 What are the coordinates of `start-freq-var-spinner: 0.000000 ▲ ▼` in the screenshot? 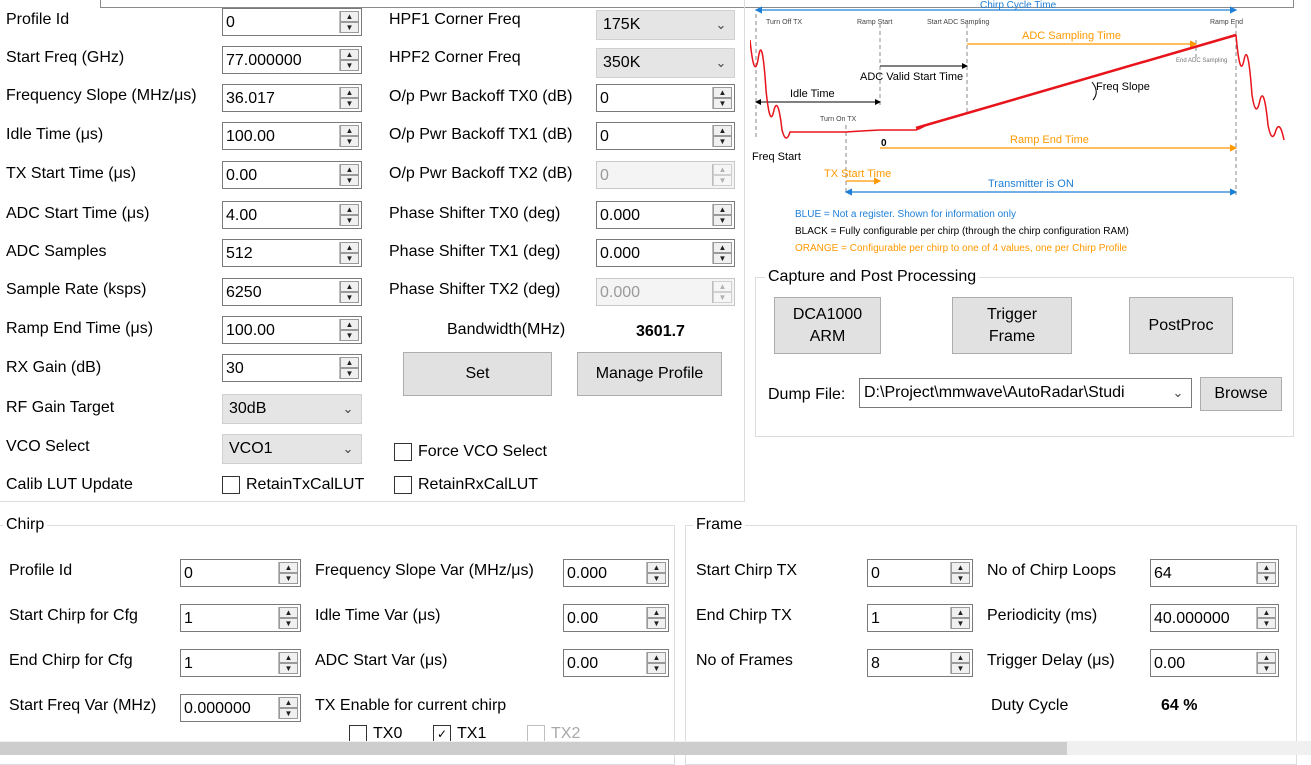 It's located at (240, 708).